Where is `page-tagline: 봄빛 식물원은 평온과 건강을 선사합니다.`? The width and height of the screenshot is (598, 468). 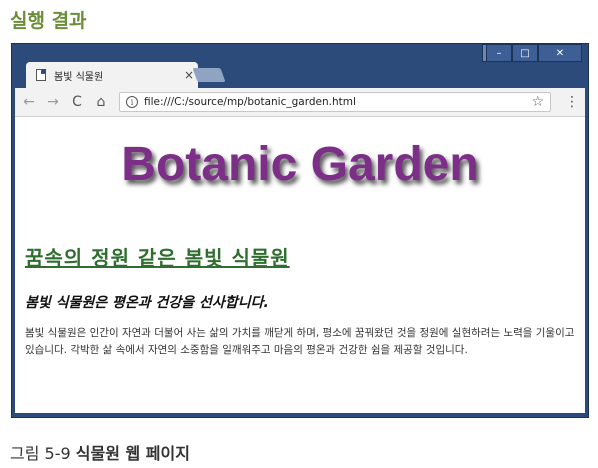
page-tagline: 봄빛 식물원은 평온과 건강을 선사합니다. is located at coordinates (147, 303).